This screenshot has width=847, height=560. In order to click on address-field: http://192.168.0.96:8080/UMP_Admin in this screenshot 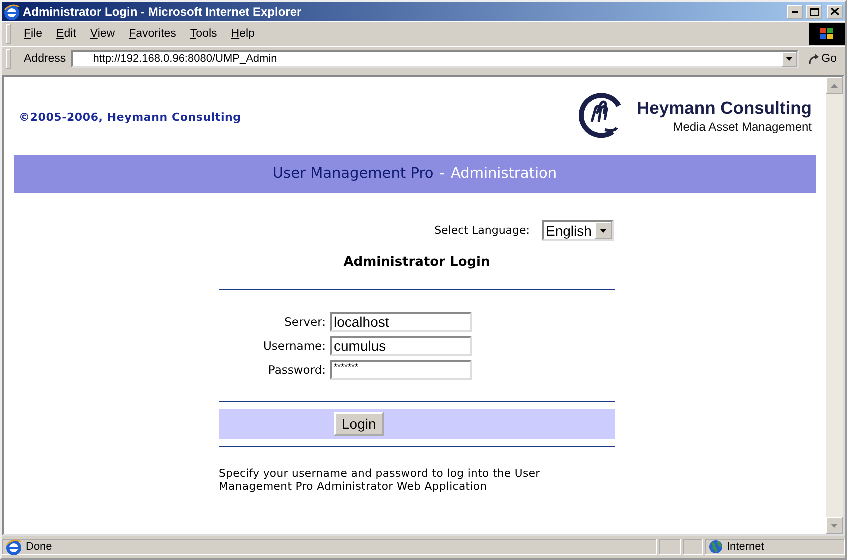, I will do `click(435, 59)`.